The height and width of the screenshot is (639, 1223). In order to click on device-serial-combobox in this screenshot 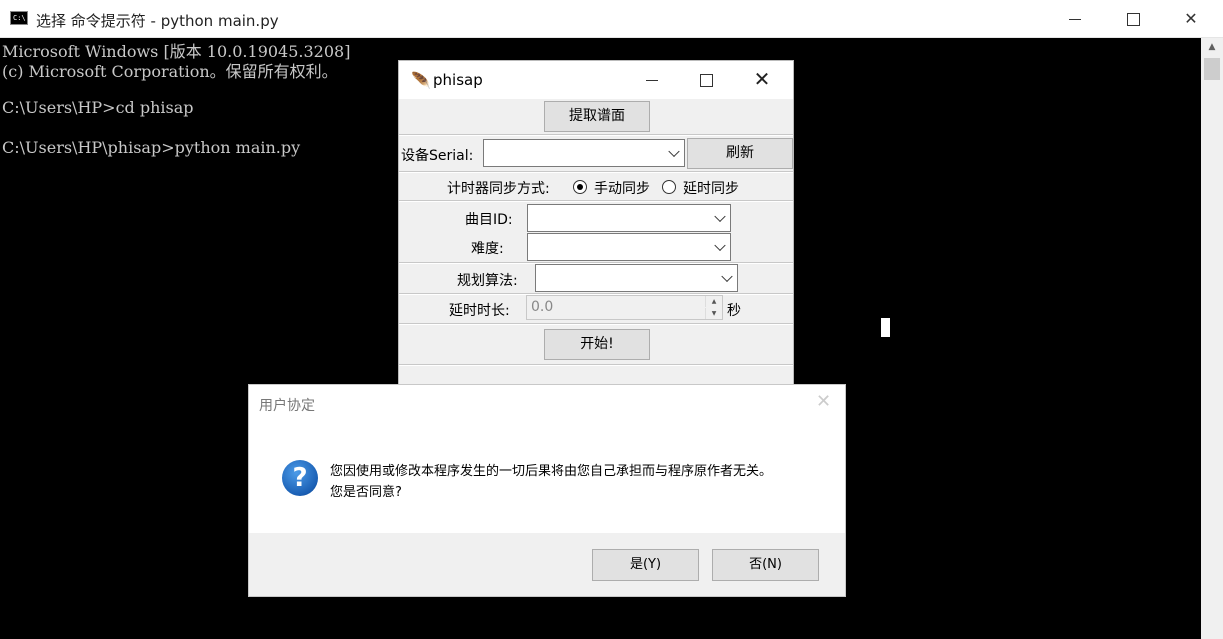, I will do `click(584, 153)`.